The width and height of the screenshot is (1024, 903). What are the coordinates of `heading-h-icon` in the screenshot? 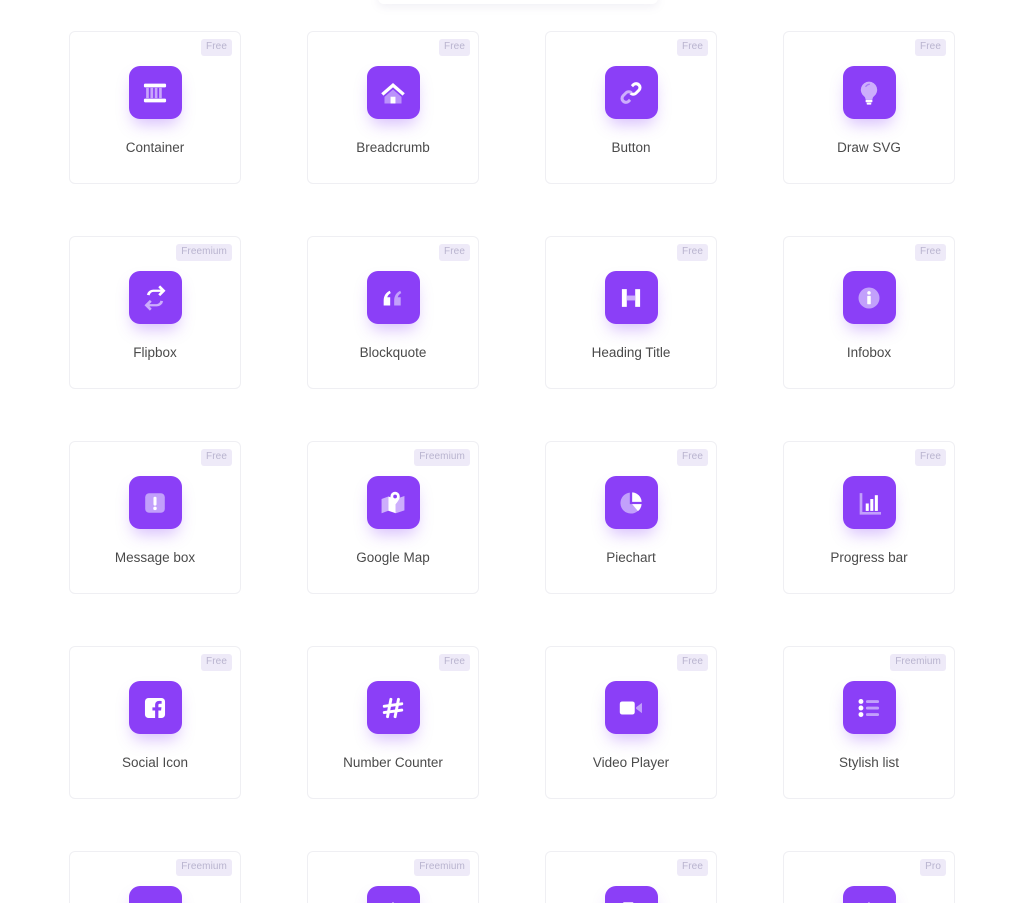 It's located at (631, 297).